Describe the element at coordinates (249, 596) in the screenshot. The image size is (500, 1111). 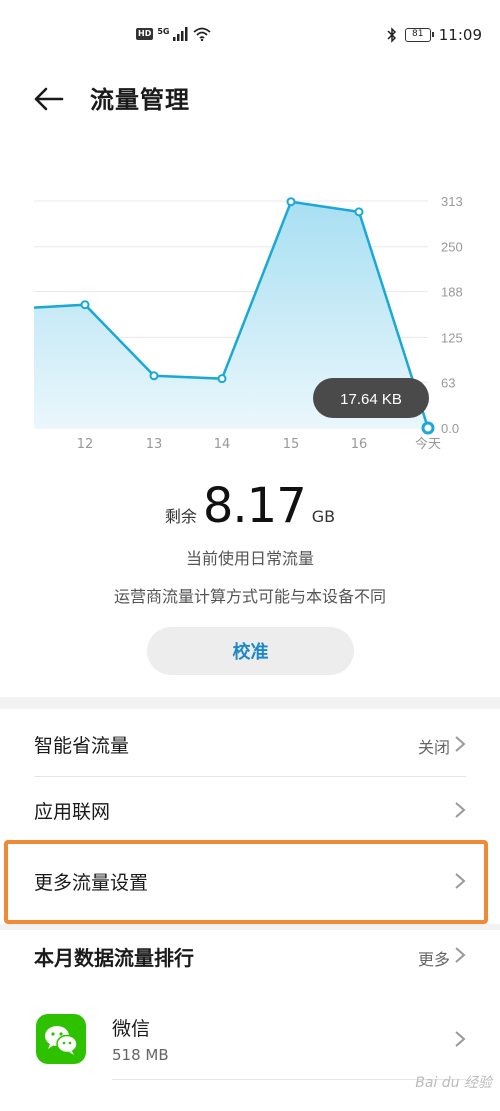
I see `carrier-note-text: 运营商流量计算方式可能与本设备不同` at that location.